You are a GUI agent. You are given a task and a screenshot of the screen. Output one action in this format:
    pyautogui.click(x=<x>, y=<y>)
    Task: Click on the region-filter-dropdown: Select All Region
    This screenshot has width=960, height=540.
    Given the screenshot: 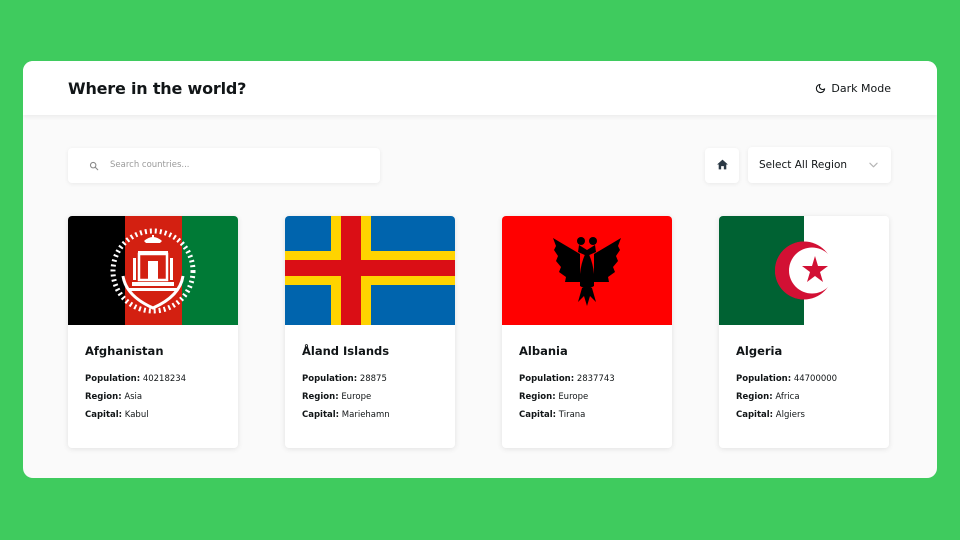 What is the action you would take?
    pyautogui.click(x=819, y=165)
    